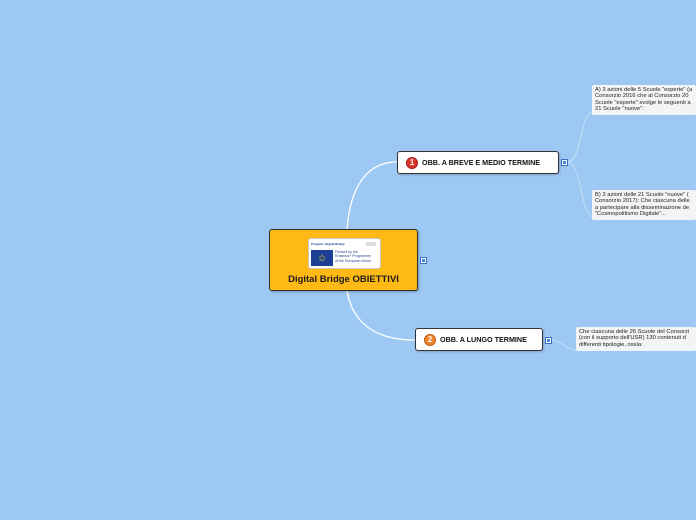 The image size is (696, 520). I want to click on topic-short-medium-term: 1 OBB. A BREVE E MEDIO TERMINE, so click(478, 162).